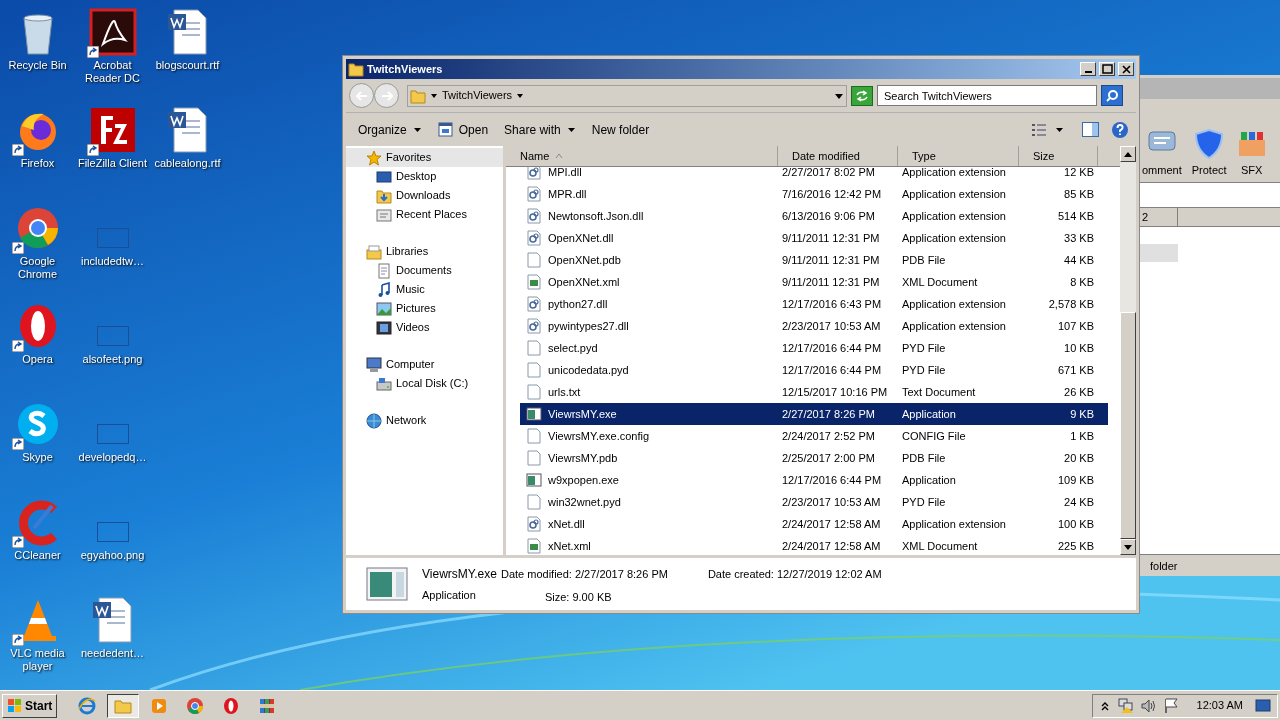 This screenshot has width=1280, height=720. I want to click on file-row: OpenXNet.pdb 9/11/2011 12:31 PM PDB File 44 KB, so click(814, 260).